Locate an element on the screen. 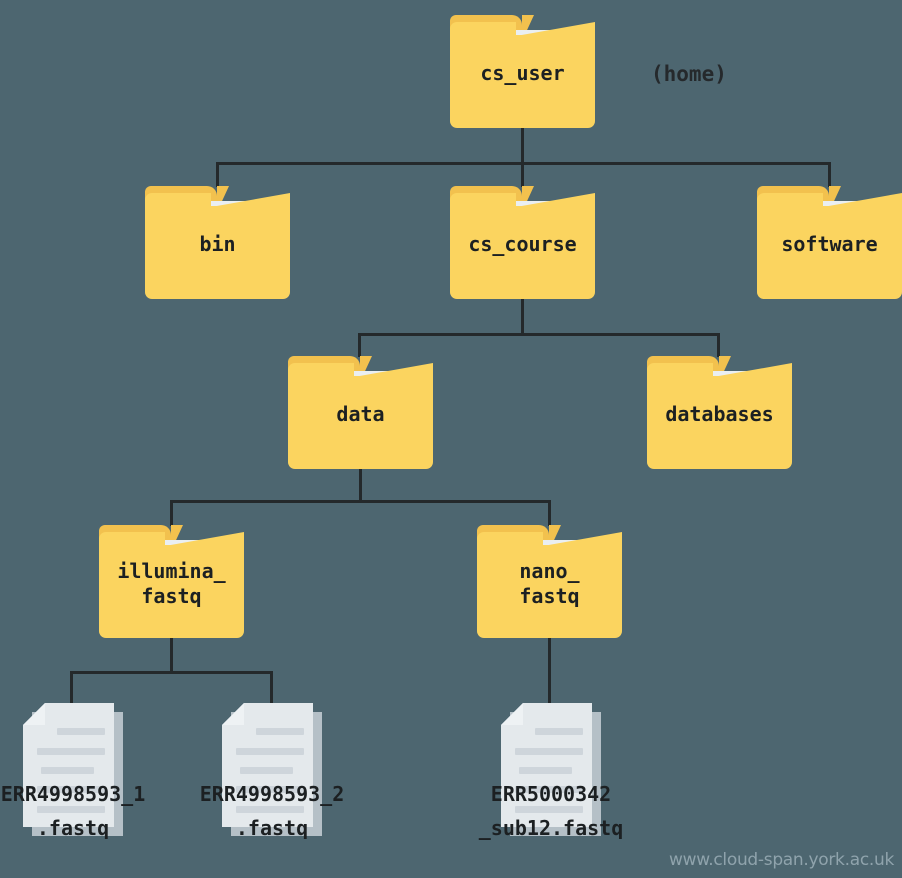 The image size is (902, 878). connector-row4-bar is located at coordinates (360, 501).